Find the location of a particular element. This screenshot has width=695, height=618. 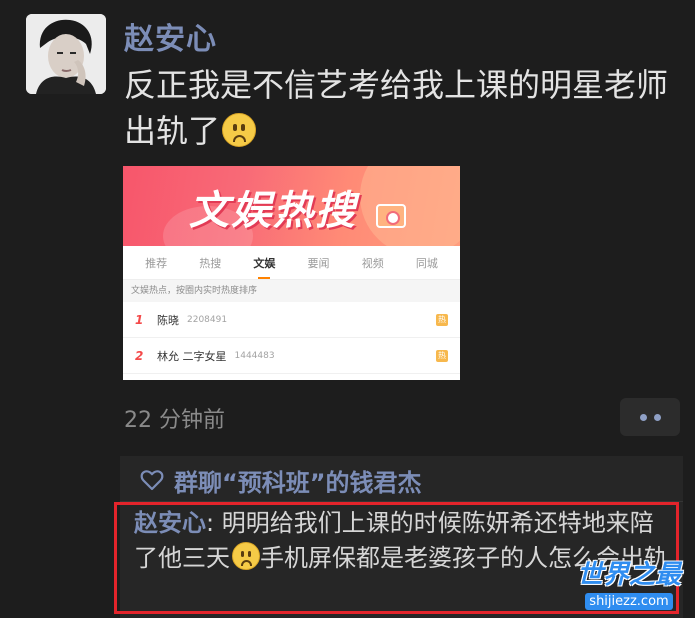

hot-keyword: 陈晓 is located at coordinates (168, 320).